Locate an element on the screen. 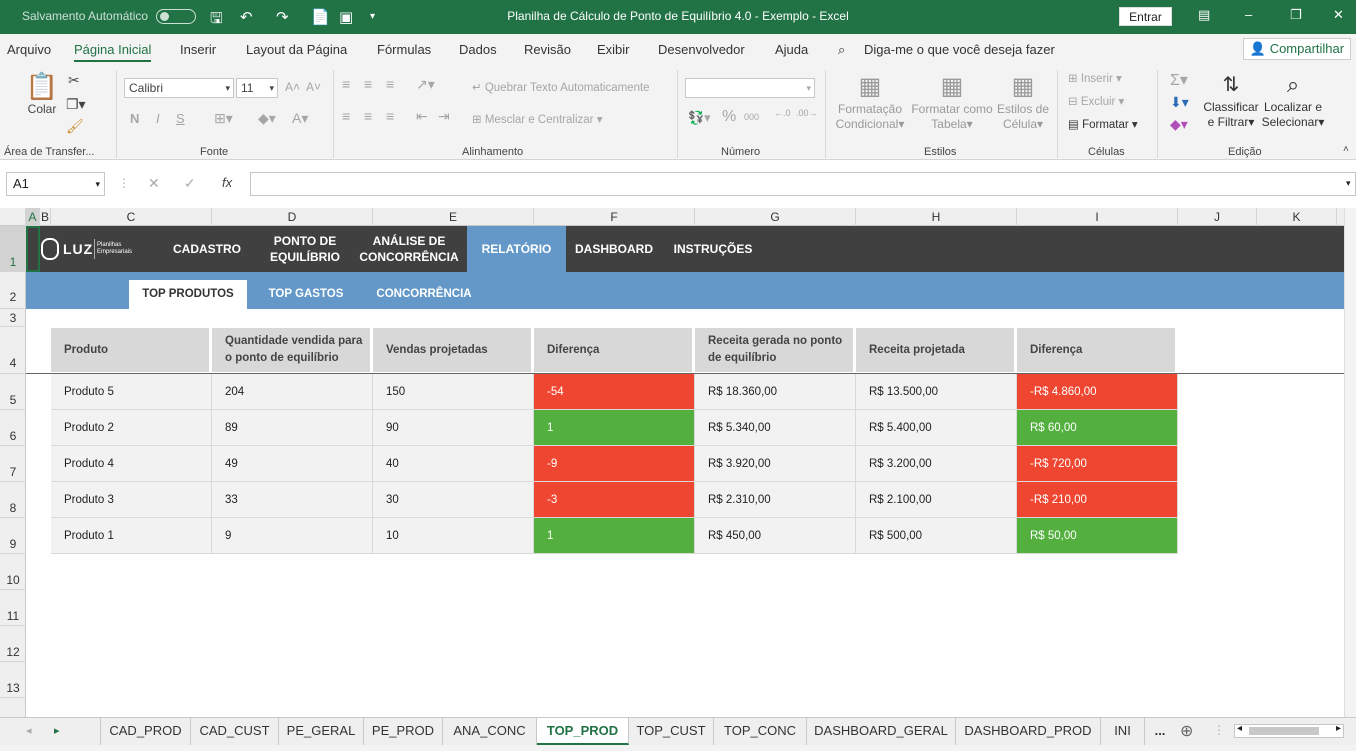  italic-button: I is located at coordinates (158, 118).